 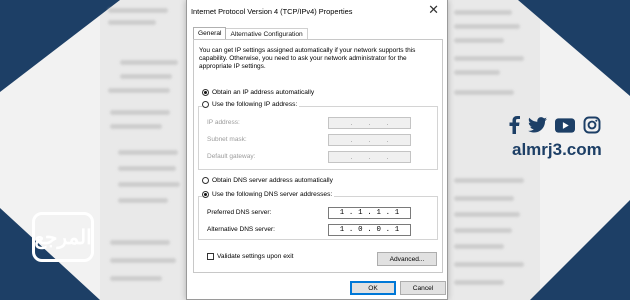 I want to click on corner-shape-bottom-right, so click(x=580, y=250).